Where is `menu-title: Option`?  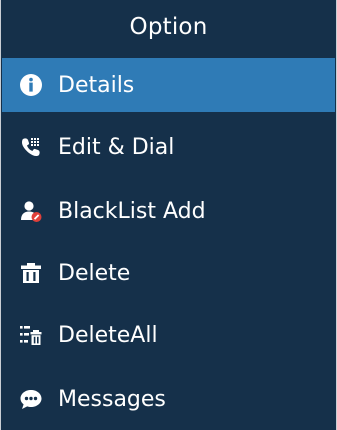 menu-title: Option is located at coordinates (168, 27).